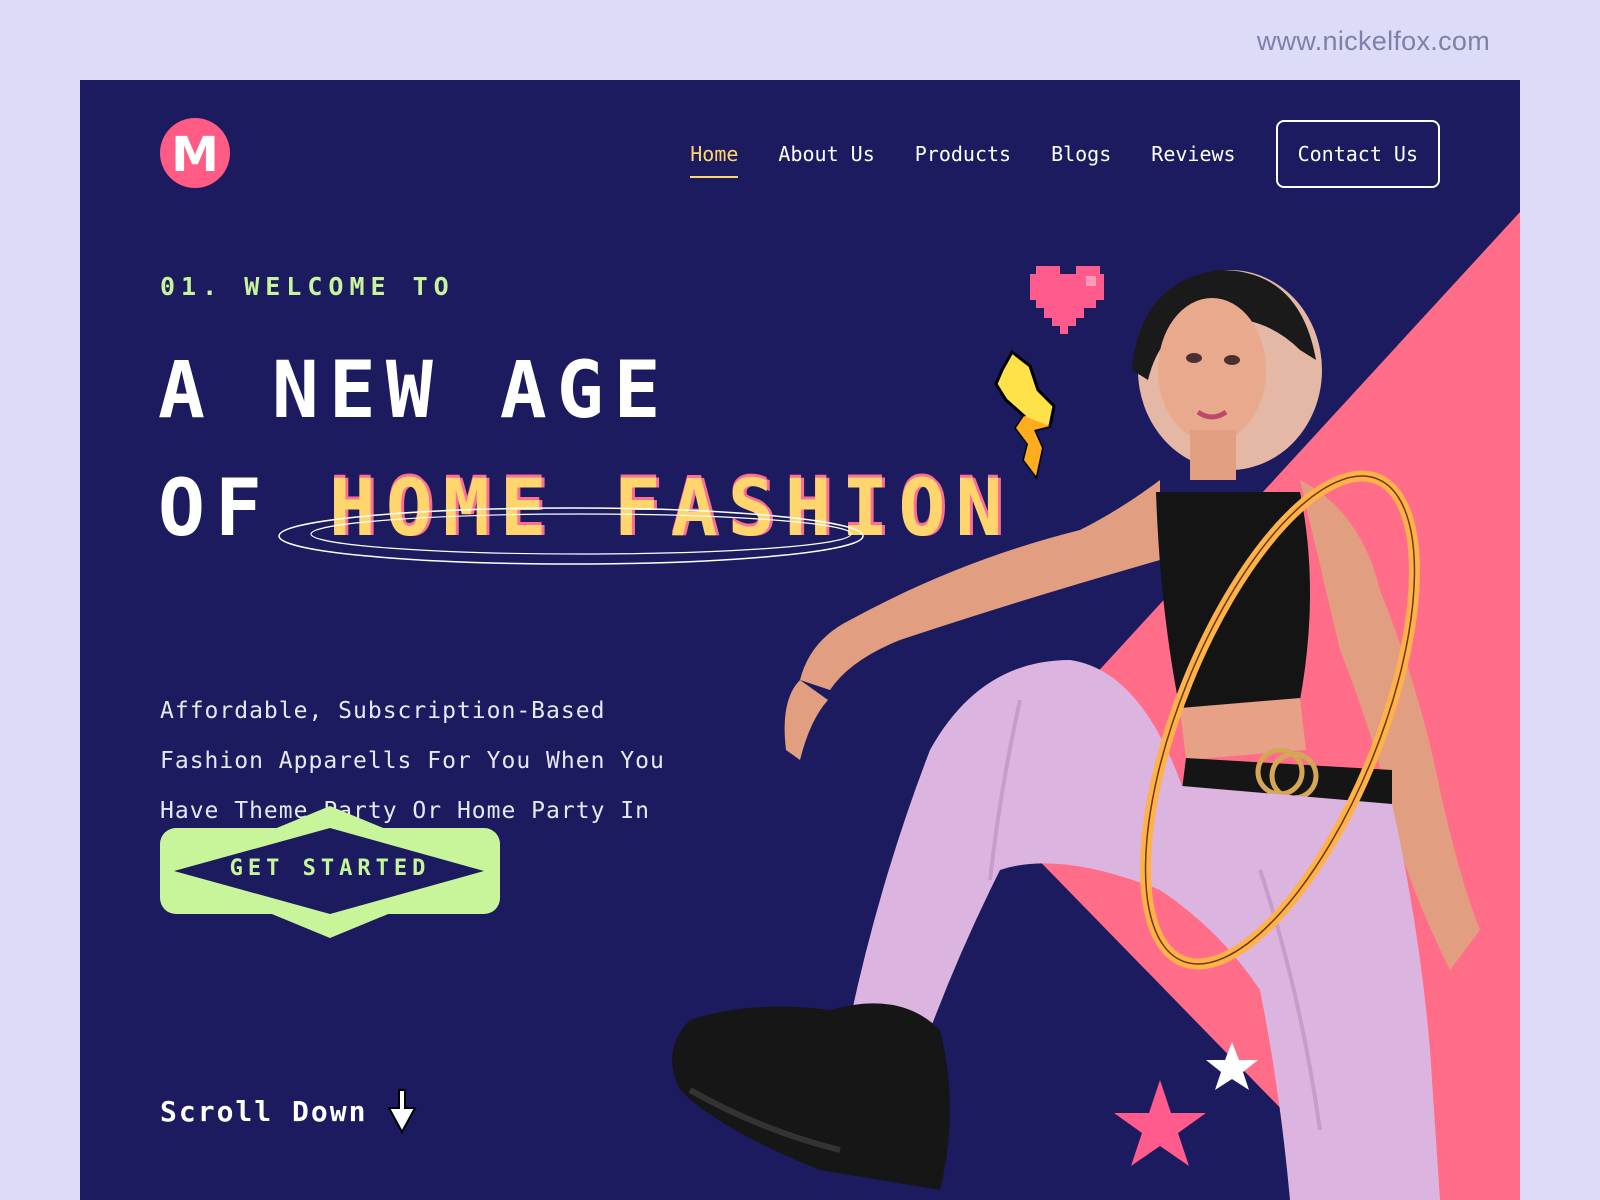 This screenshot has height=1200, width=1600. I want to click on watermark-url: www.nickelfox.com, so click(1373, 41).